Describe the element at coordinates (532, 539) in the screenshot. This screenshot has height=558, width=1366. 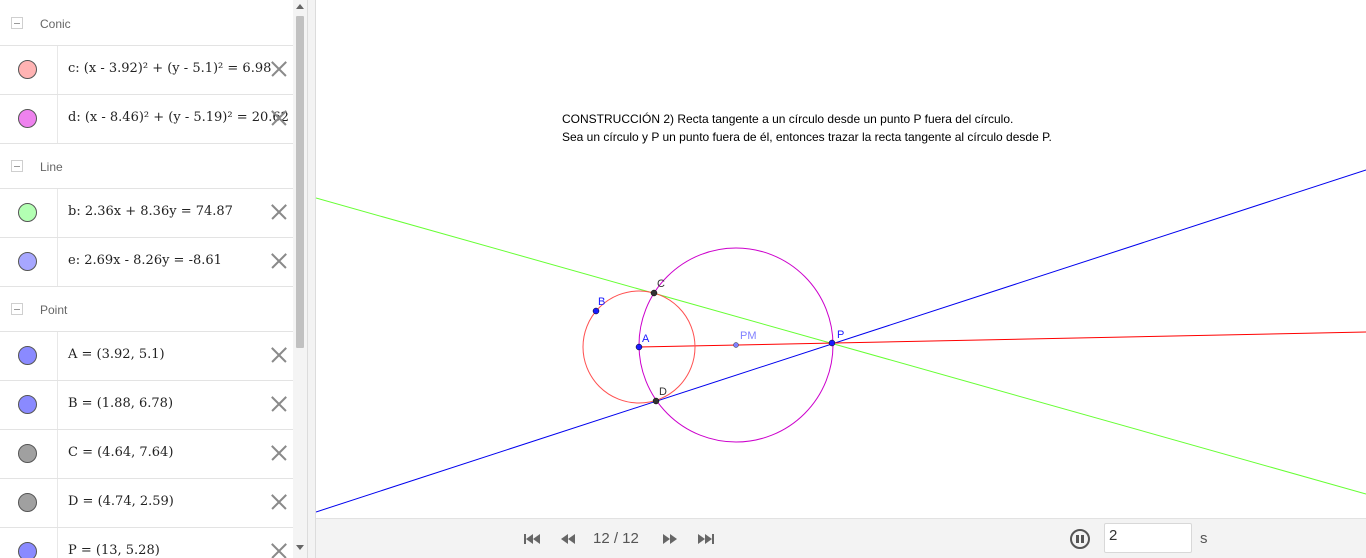
I see `first-step-icon` at that location.